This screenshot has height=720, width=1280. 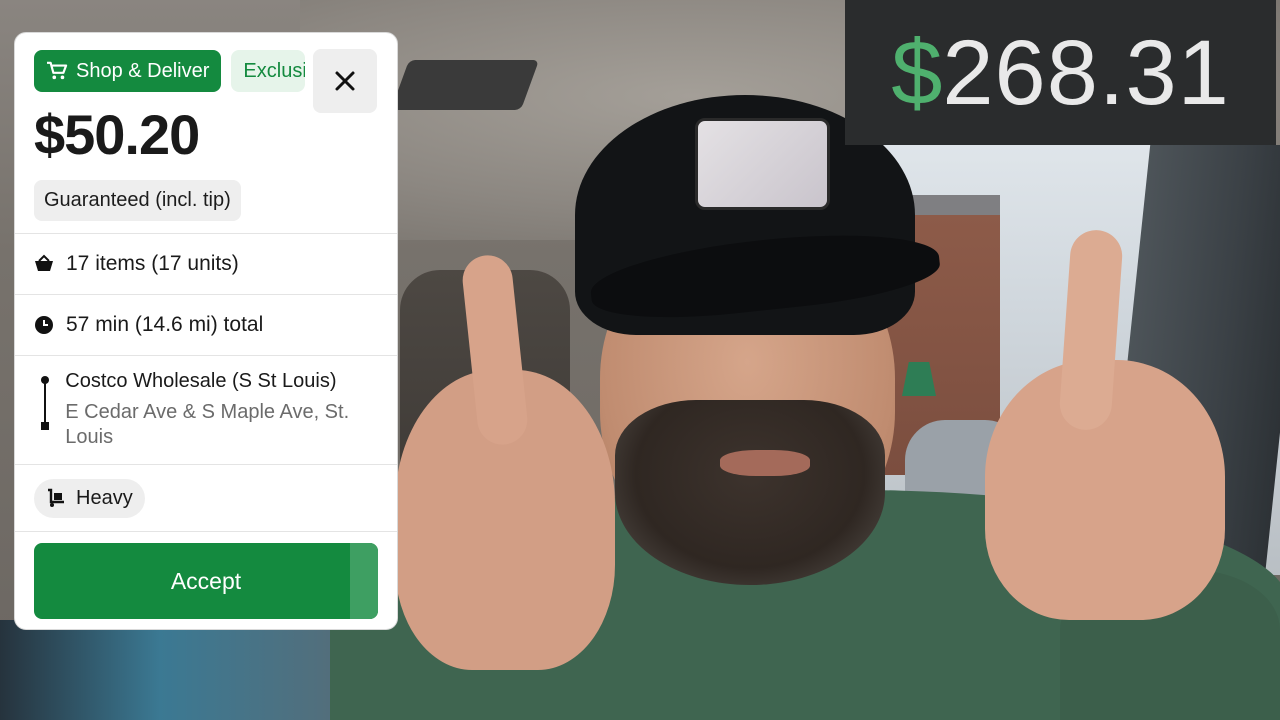 I want to click on cart-icon, so click(x=57, y=70).